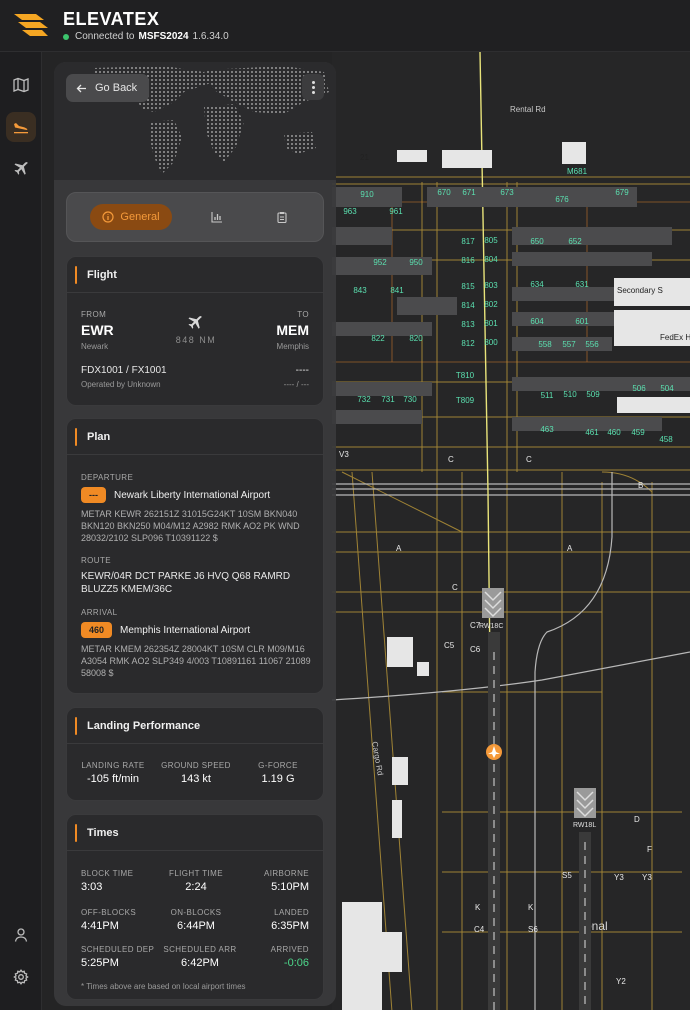 The width and height of the screenshot is (690, 1010). I want to click on airborne-label: AIRBORNE, so click(286, 873).